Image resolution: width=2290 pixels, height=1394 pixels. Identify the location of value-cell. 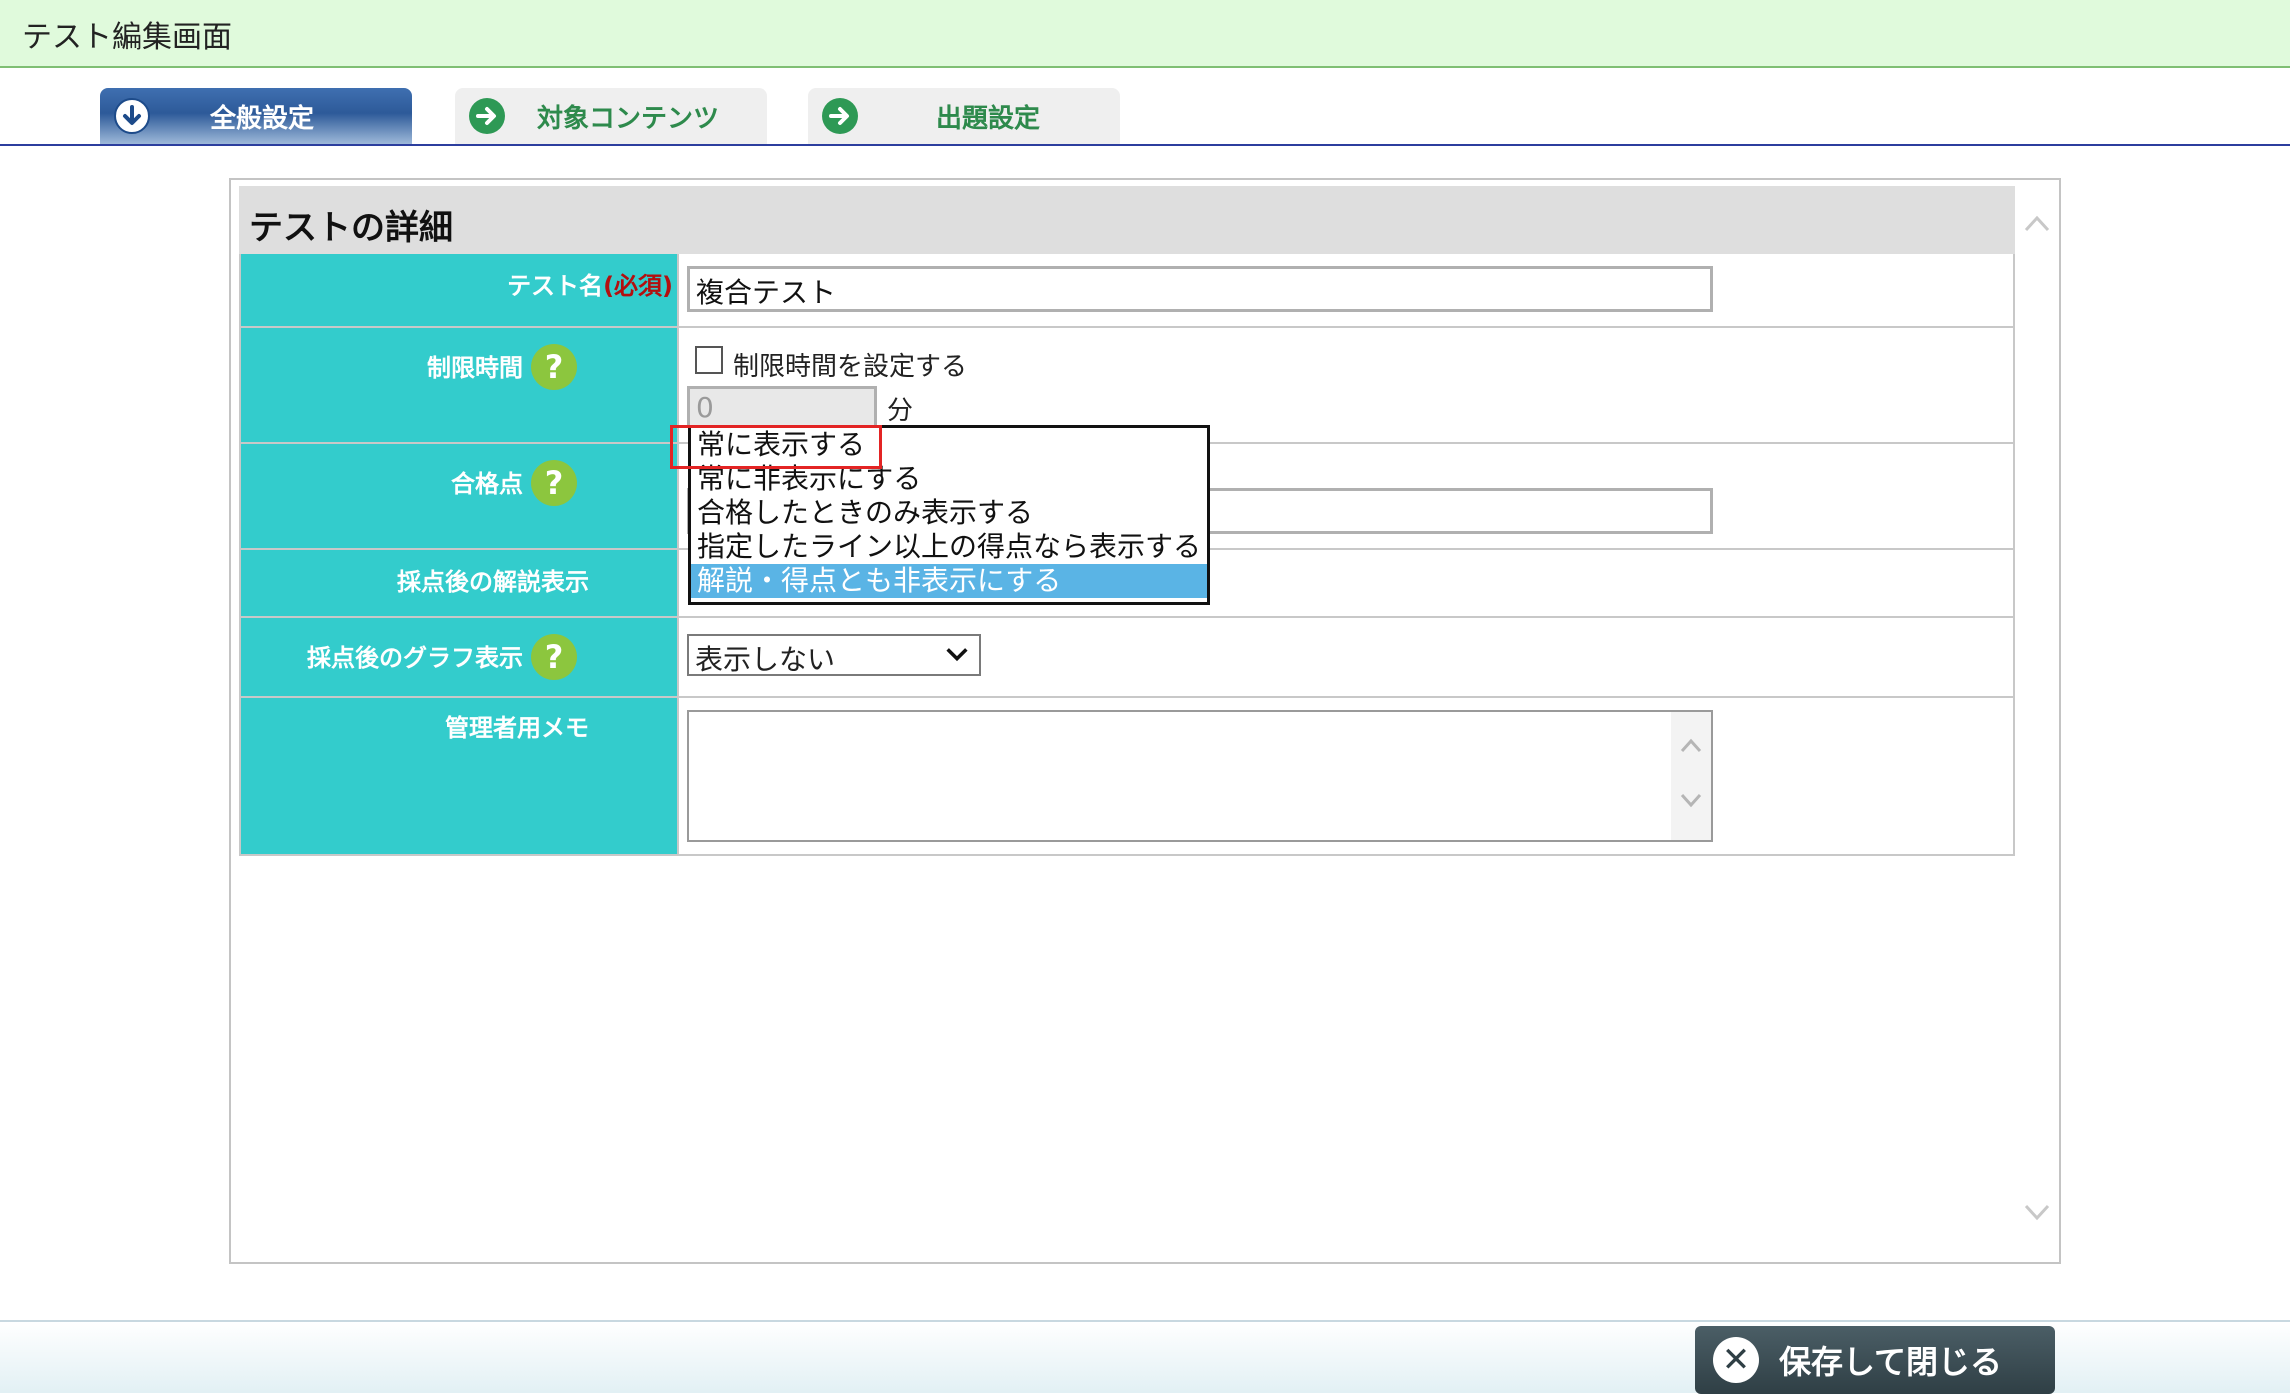
(1347, 776).